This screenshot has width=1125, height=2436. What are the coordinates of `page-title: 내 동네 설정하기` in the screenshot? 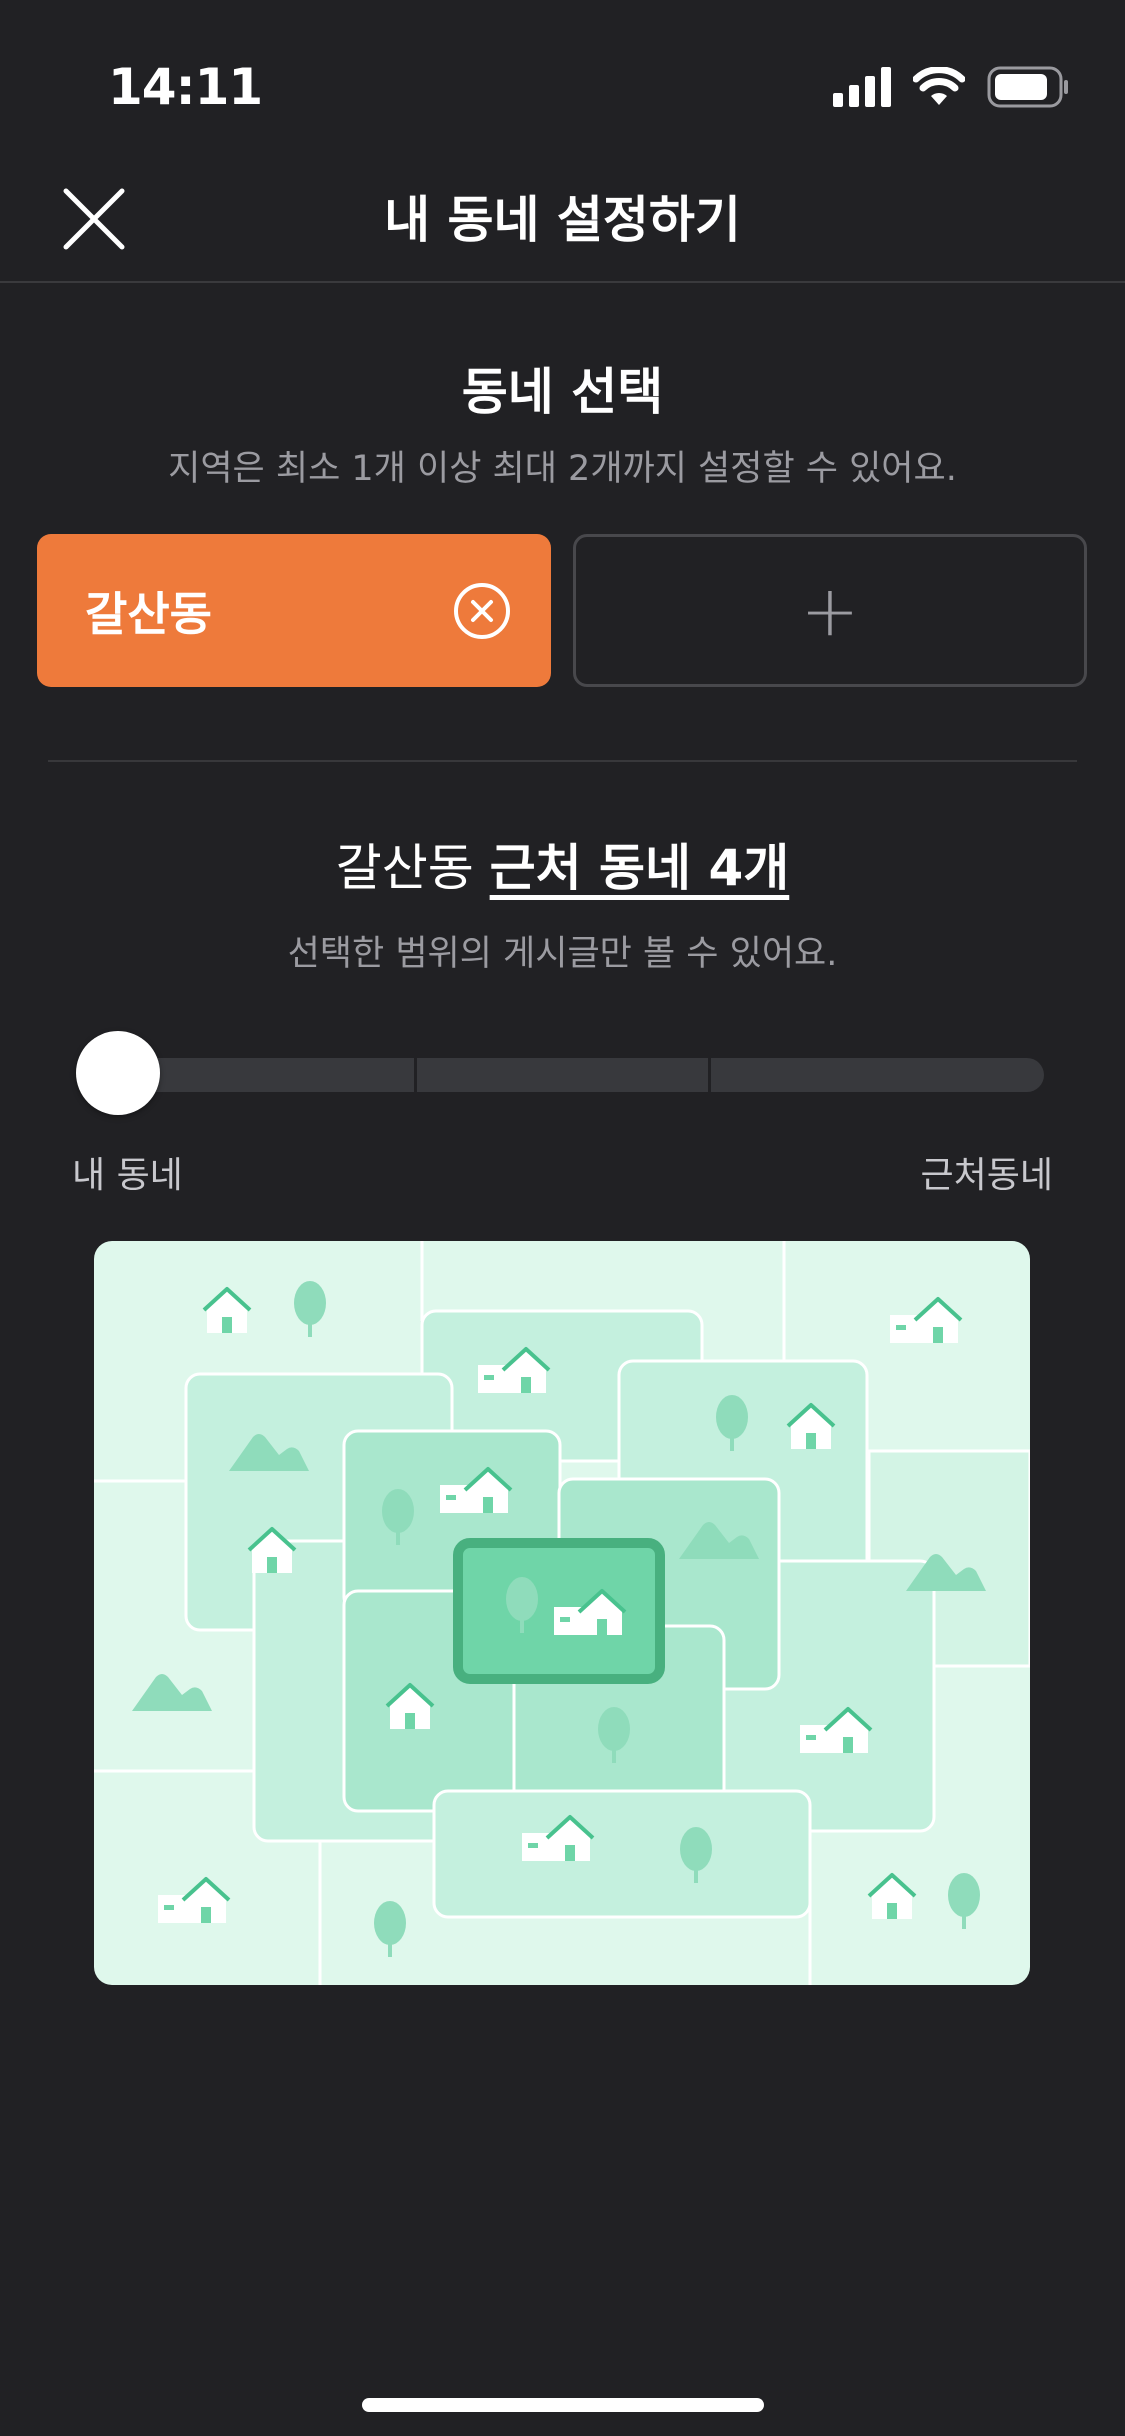 It's located at (562, 220).